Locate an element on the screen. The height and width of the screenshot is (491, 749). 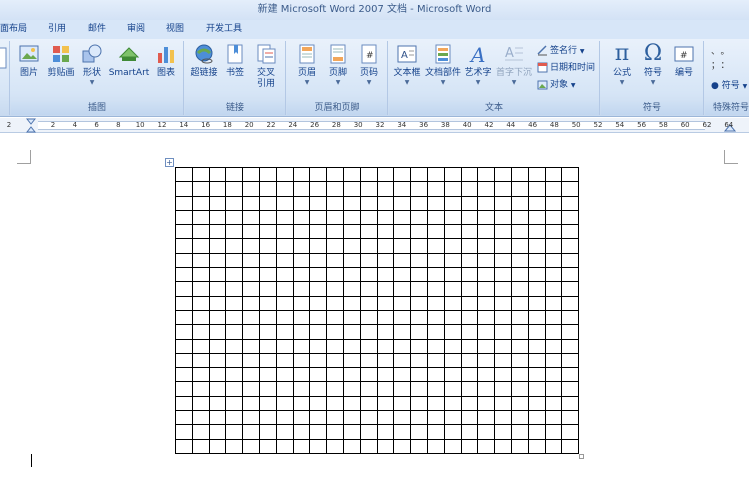
smartart-button: SmartArt is located at coordinates (129, 61).